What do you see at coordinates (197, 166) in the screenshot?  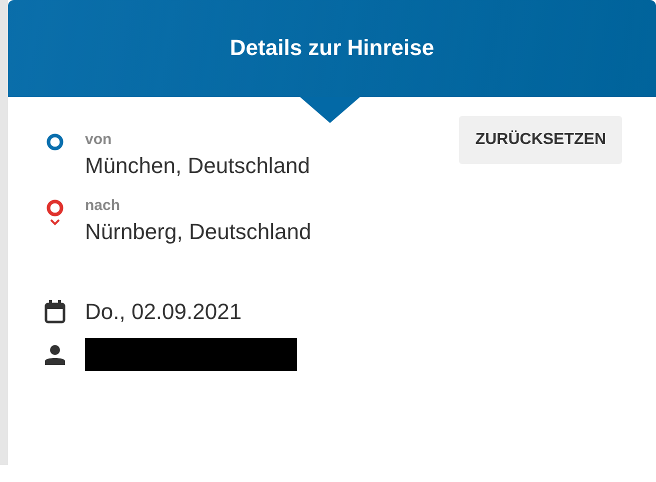 I see `place-name: München, Deutschland` at bounding box center [197, 166].